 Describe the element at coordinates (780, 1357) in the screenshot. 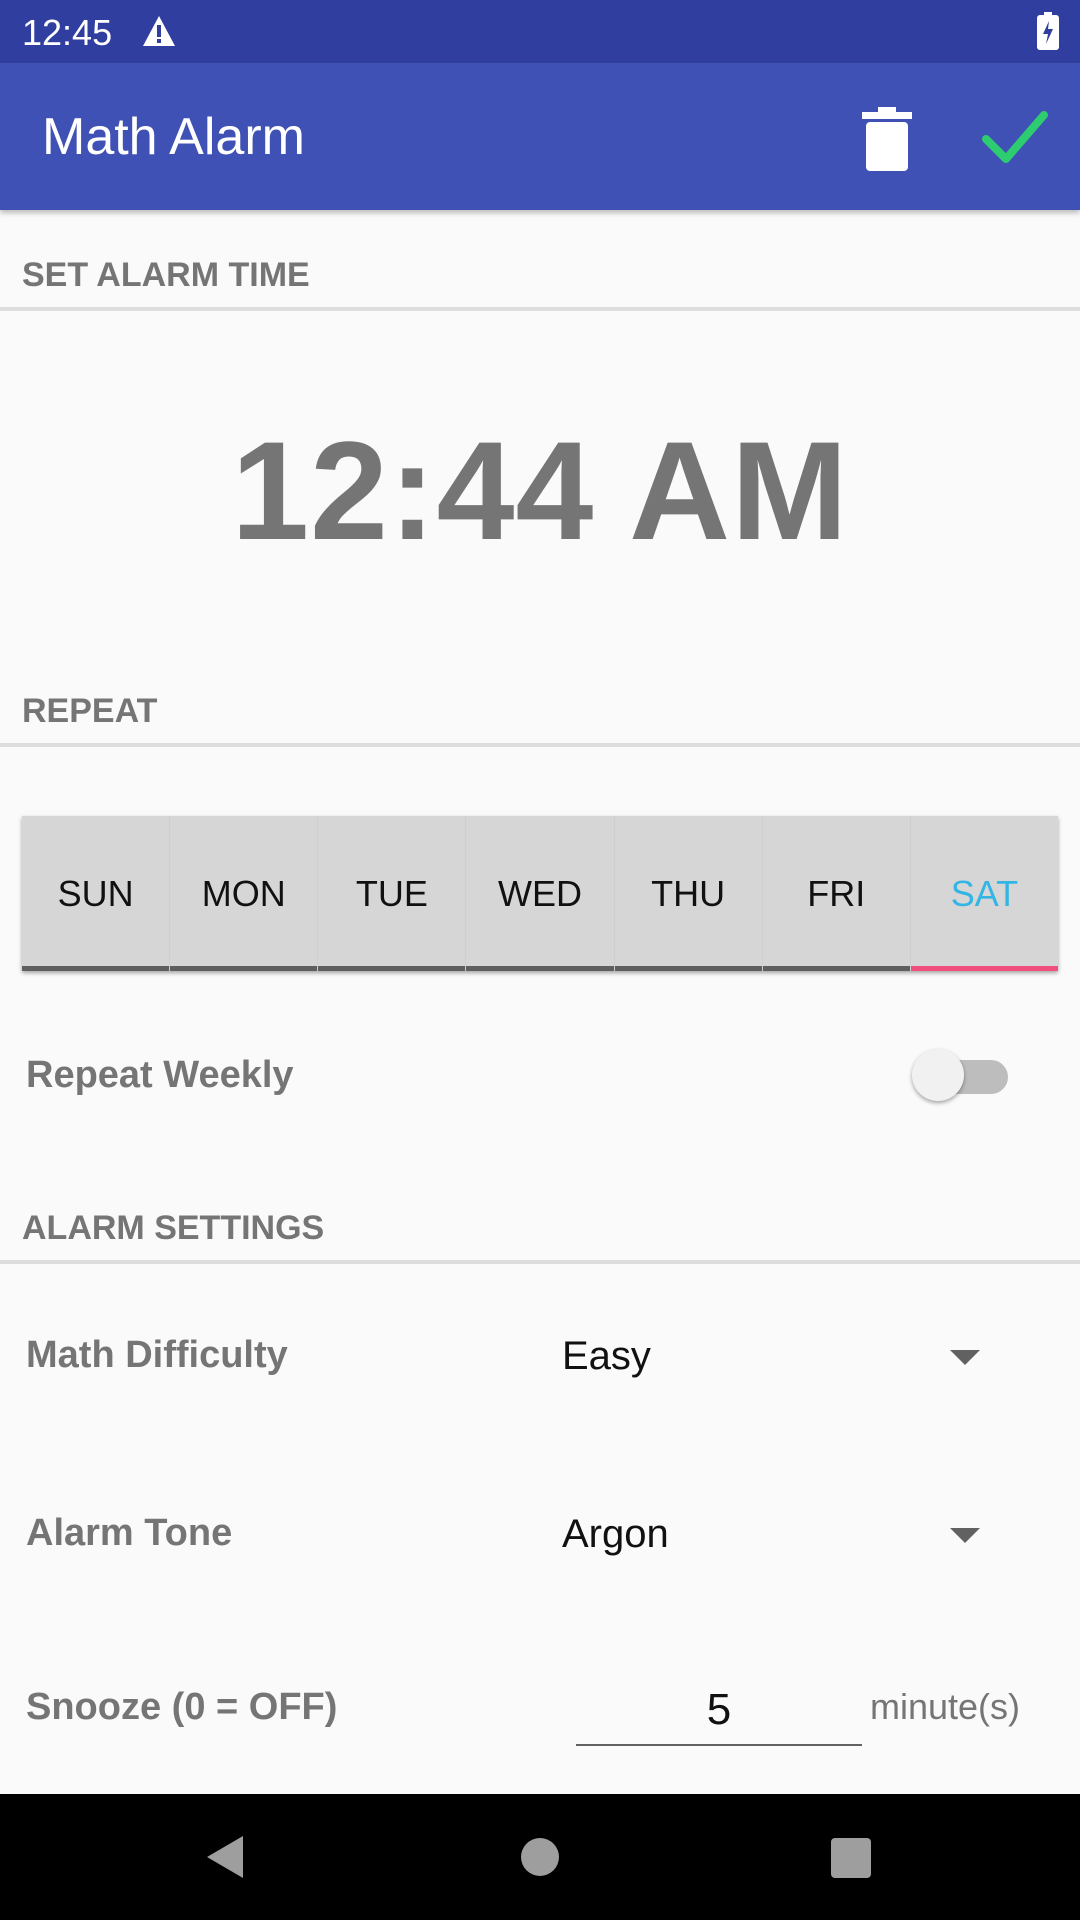

I see `math-difficulty-spinner: Easy` at that location.